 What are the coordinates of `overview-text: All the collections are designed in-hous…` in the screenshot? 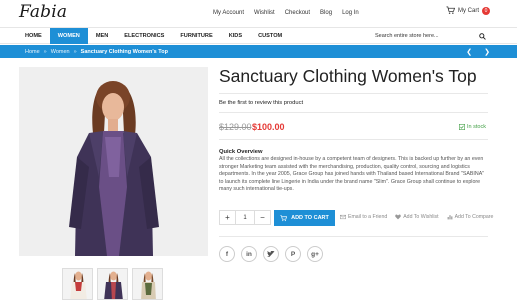 It's located at (352, 174).